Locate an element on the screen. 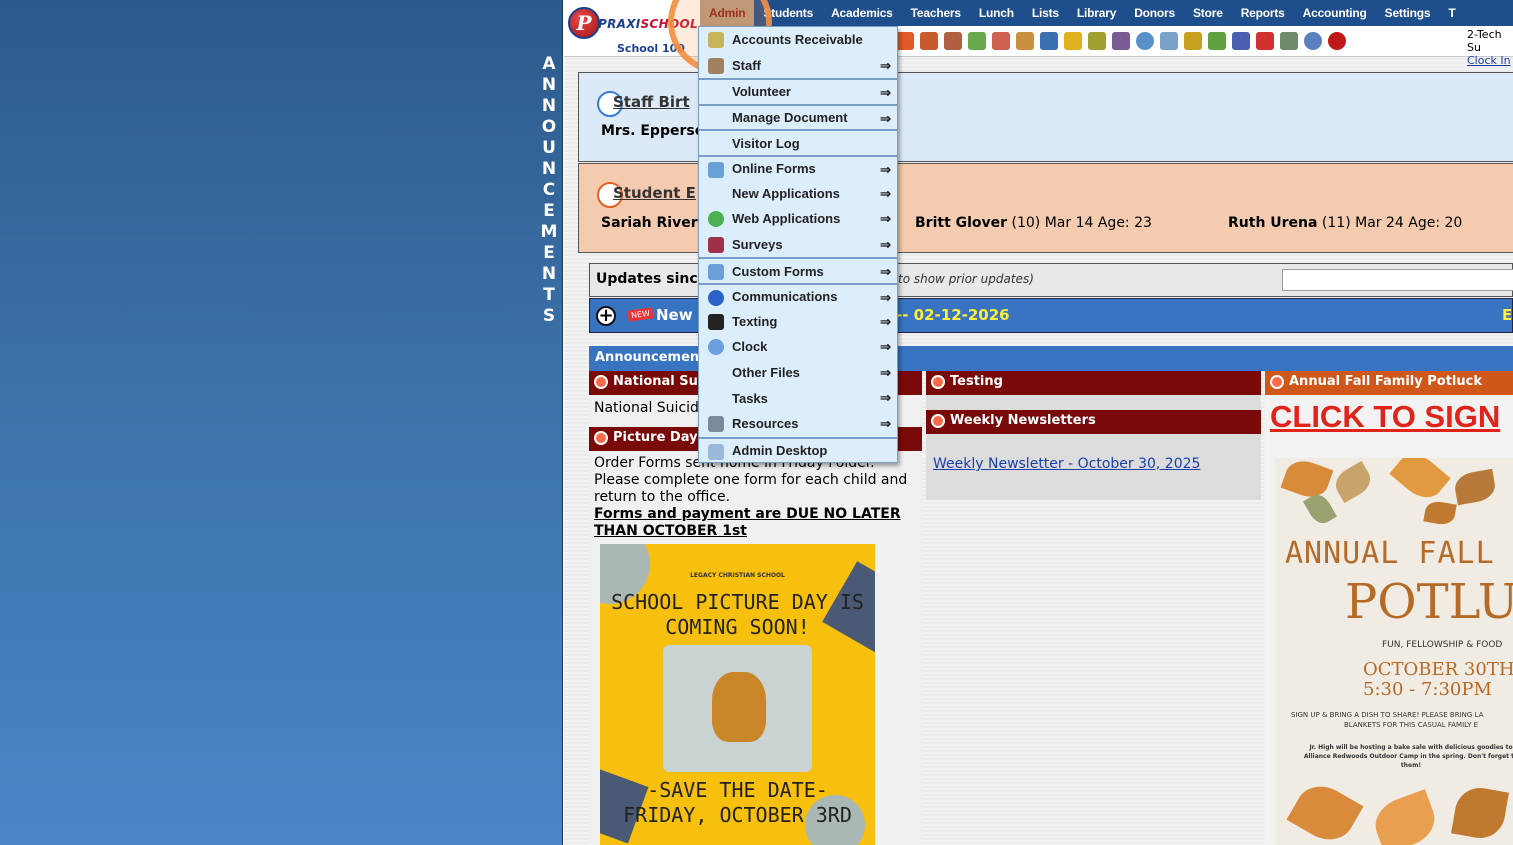 Image resolution: width=1513 pixels, height=845 pixels. picture-day-due-line: THAN OCTOBER 1st is located at coordinates (670, 531).